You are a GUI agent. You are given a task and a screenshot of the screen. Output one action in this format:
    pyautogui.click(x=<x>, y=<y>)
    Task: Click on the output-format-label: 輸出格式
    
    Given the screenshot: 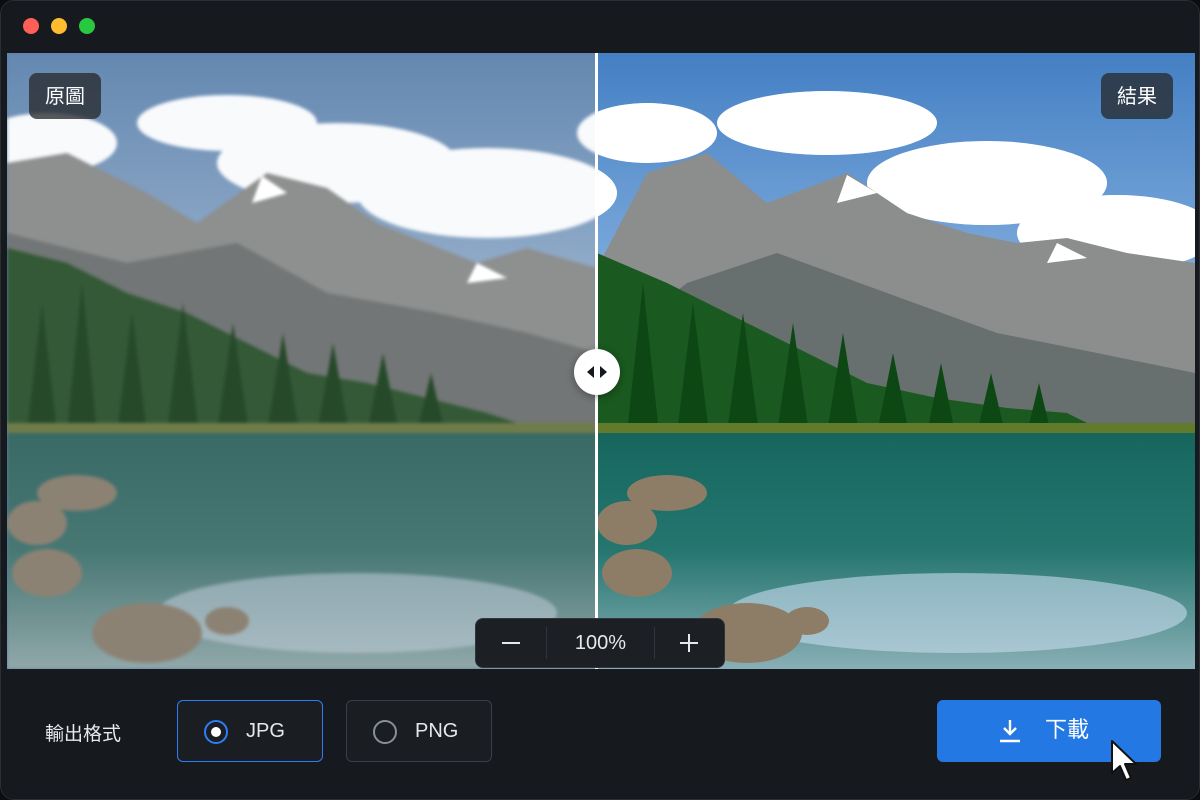 What is the action you would take?
    pyautogui.click(x=83, y=734)
    